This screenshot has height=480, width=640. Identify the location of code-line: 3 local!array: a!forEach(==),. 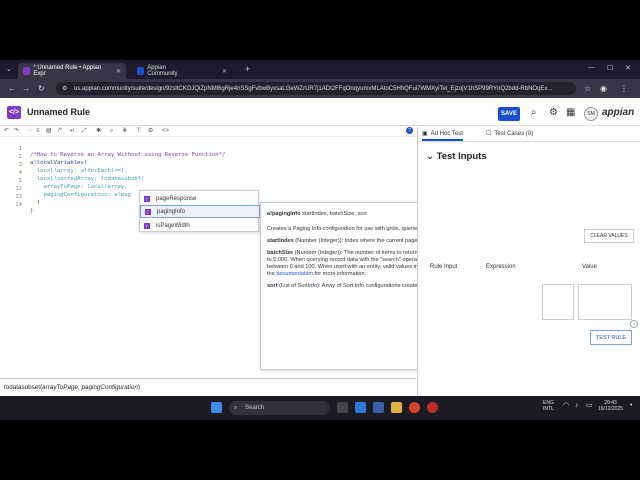
(208, 165).